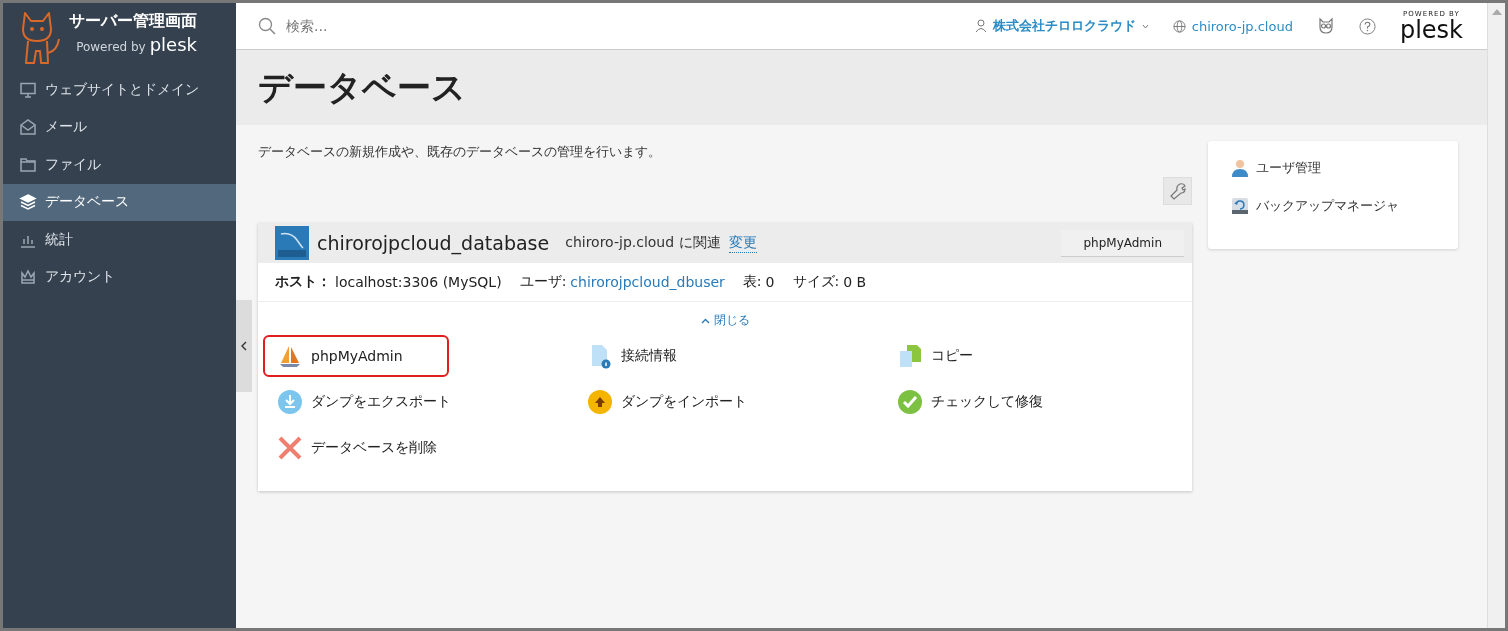 This screenshot has height=631, width=1508. Describe the element at coordinates (1240, 206) in the screenshot. I see `backup-drive-icon` at that location.